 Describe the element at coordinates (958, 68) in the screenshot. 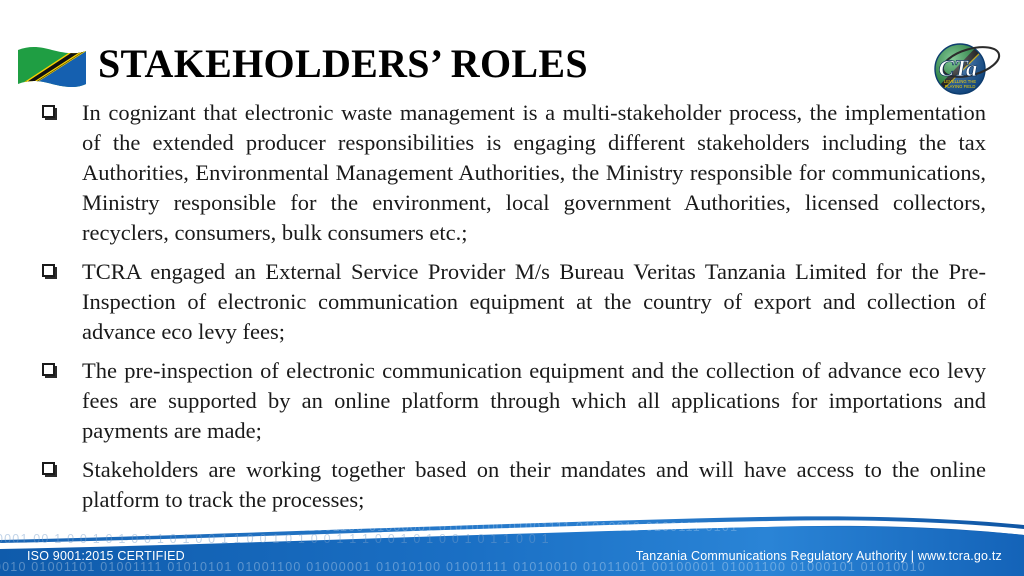

I see `svg-text: CTa` at that location.